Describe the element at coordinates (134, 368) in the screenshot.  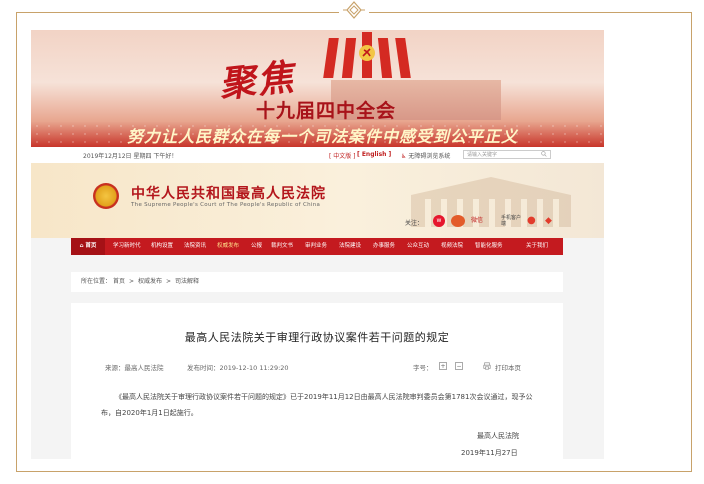
I see `article-source: 来源：最高人民法院` at that location.